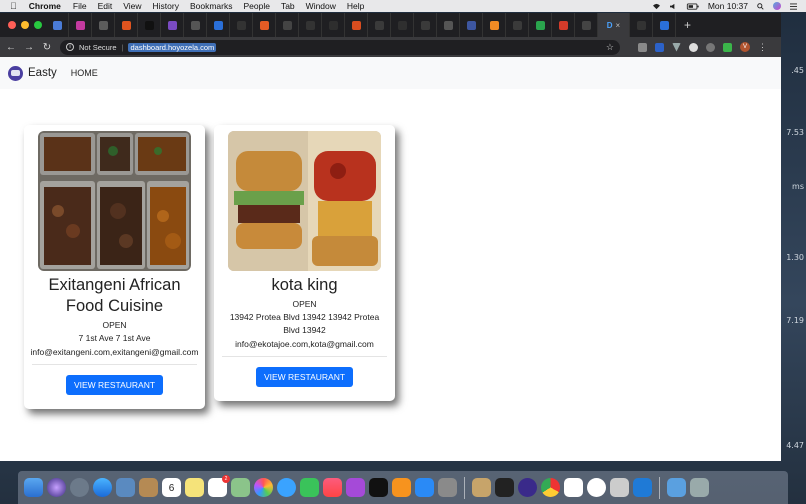 This screenshot has height=504, width=806. What do you see at coordinates (642, 487) in the screenshot?
I see `vscode-icon` at bounding box center [642, 487].